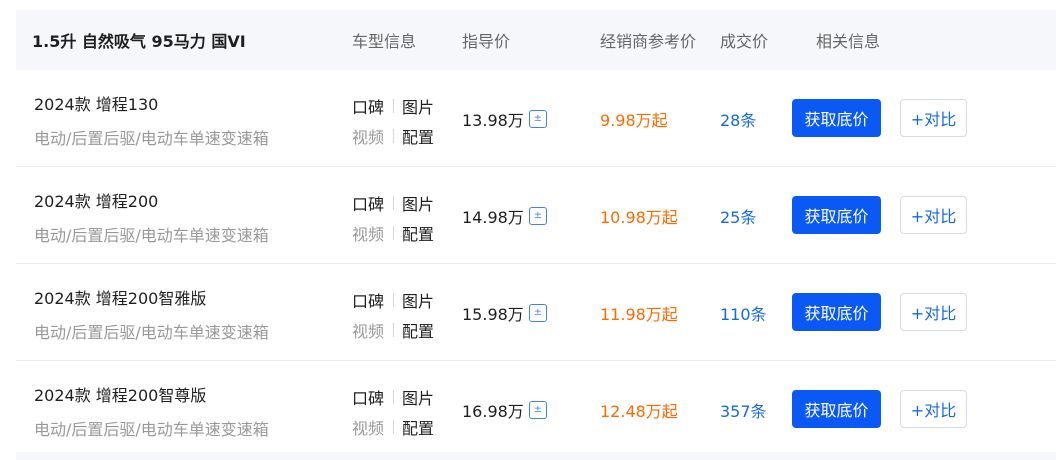  Describe the element at coordinates (744, 41) in the screenshot. I see `column-deal-price: 成交价` at that location.